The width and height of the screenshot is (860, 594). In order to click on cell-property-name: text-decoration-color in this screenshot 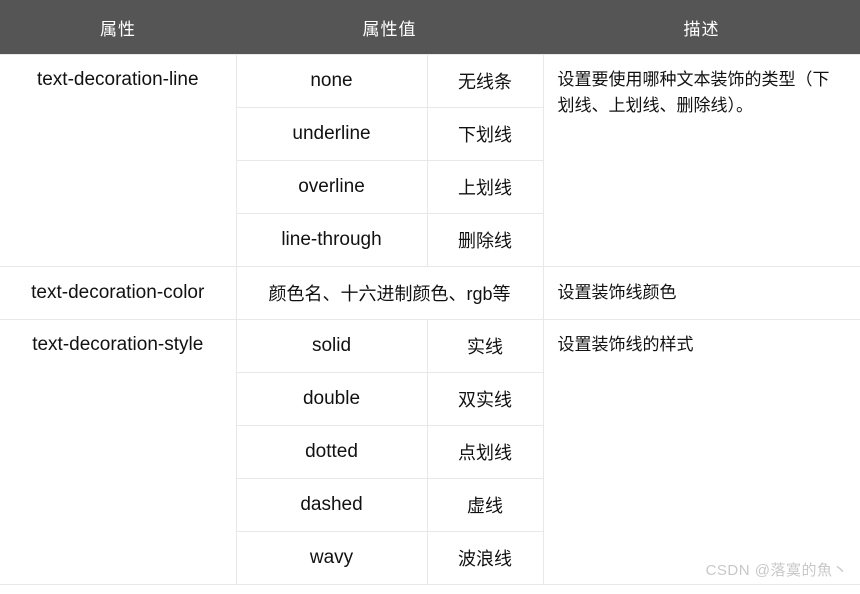, I will do `click(118, 293)`.